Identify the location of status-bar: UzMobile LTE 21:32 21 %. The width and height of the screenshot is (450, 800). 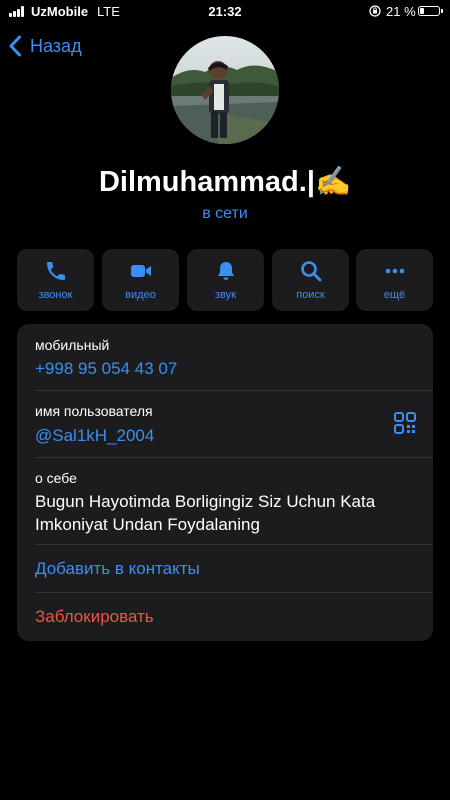
(225, 12).